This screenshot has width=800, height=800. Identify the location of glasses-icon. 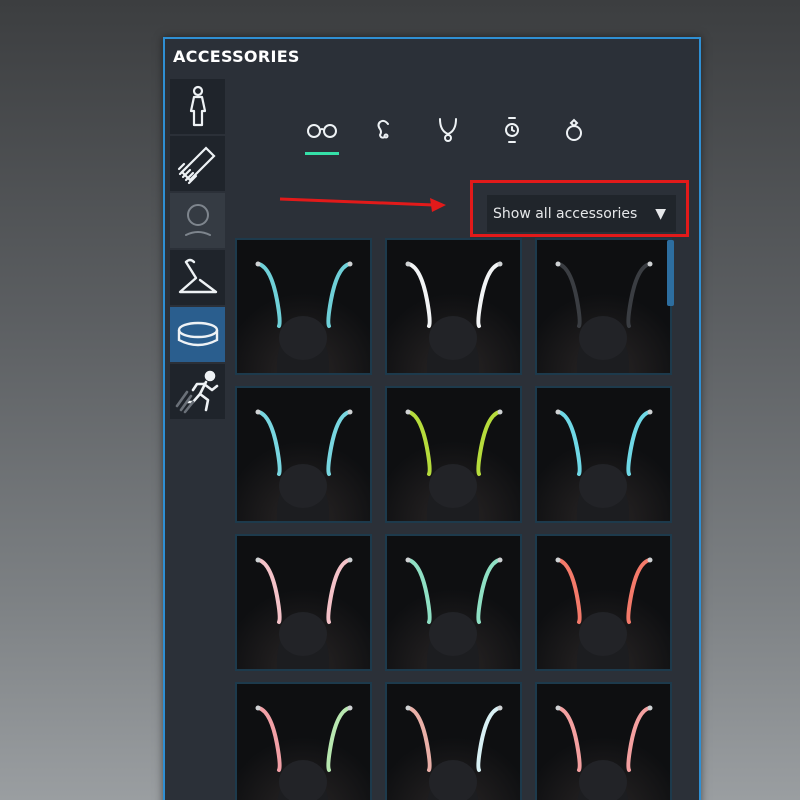
(322, 132).